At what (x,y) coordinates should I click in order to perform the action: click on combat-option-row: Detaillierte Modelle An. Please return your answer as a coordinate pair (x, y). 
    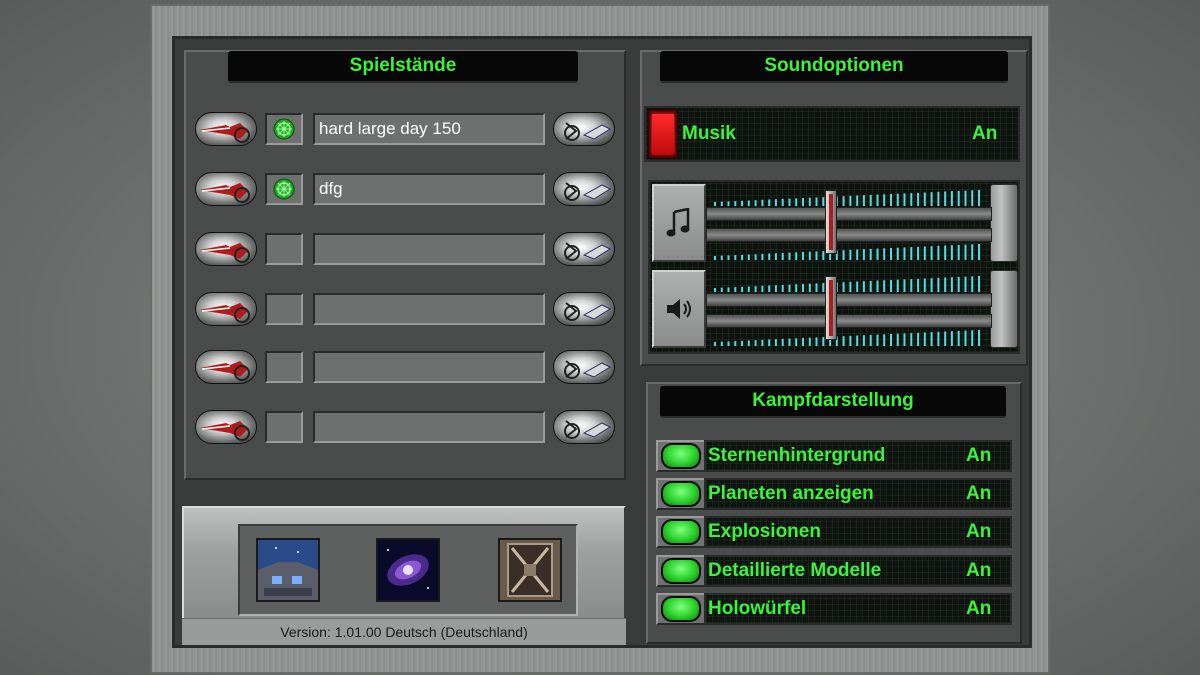
    Looking at the image, I should click on (858, 571).